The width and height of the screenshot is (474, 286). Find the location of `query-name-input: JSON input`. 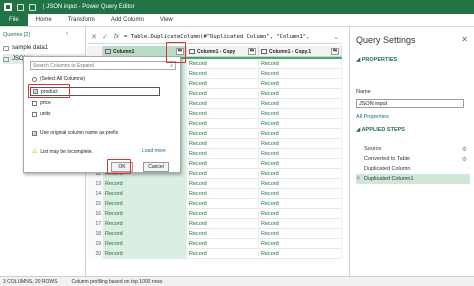

query-name-input: JSON input is located at coordinates (410, 103).